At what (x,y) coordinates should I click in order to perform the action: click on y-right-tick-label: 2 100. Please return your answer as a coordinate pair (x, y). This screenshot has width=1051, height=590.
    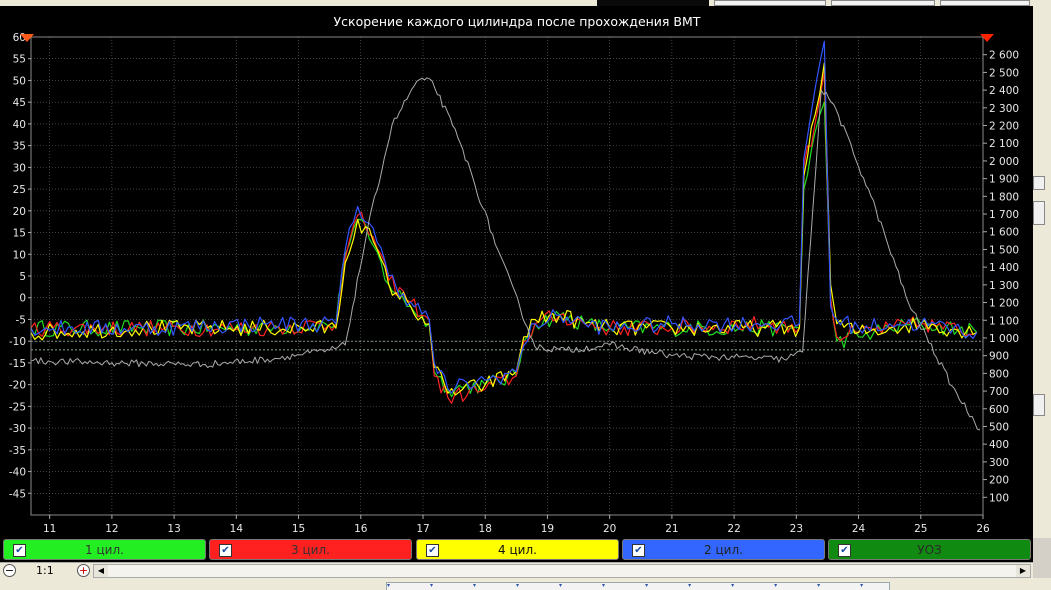
    Looking at the image, I should click on (1004, 144).